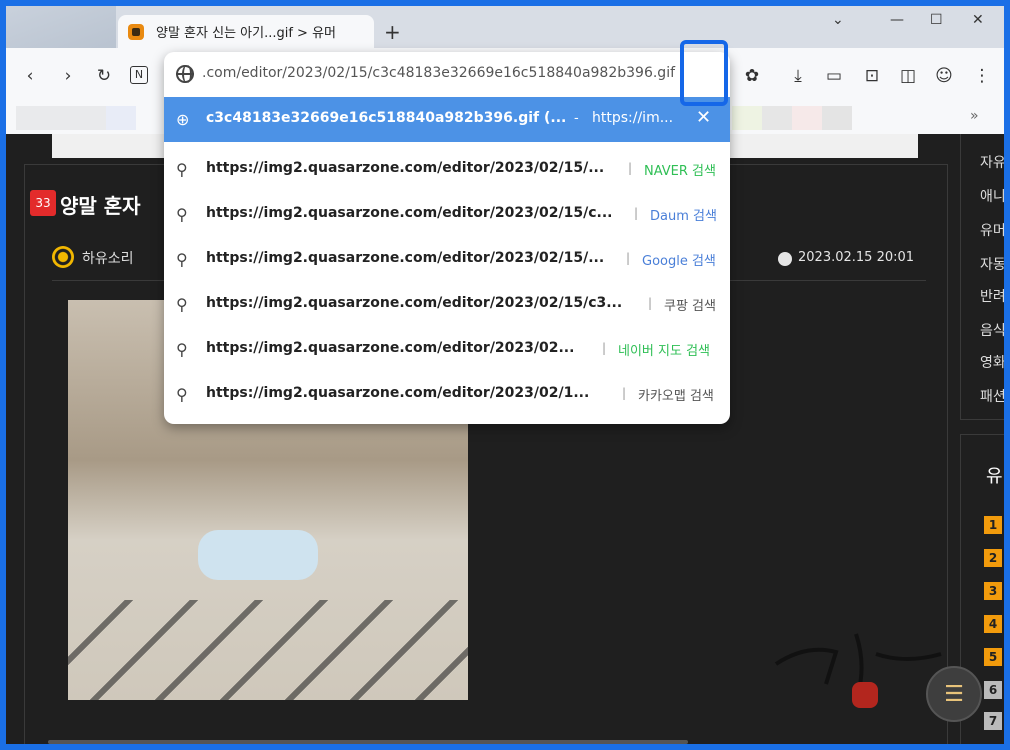 The image size is (1010, 750). What do you see at coordinates (676, 396) in the screenshot?
I see `search-engine-label: 카카오맵 검색` at bounding box center [676, 396].